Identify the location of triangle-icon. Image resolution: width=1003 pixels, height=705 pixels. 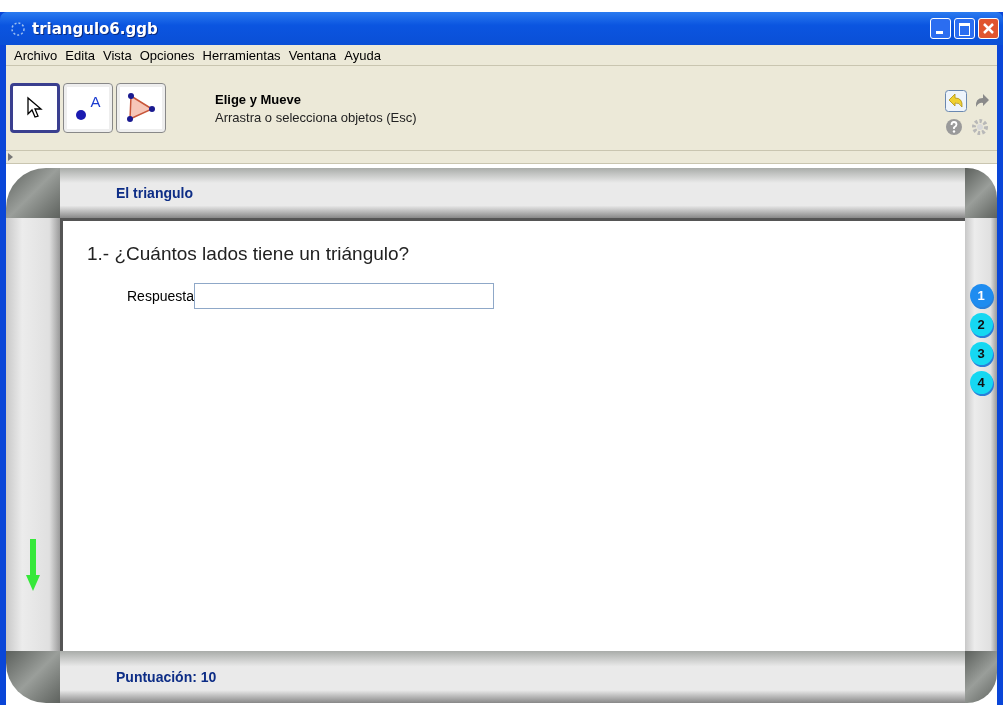
(141, 108).